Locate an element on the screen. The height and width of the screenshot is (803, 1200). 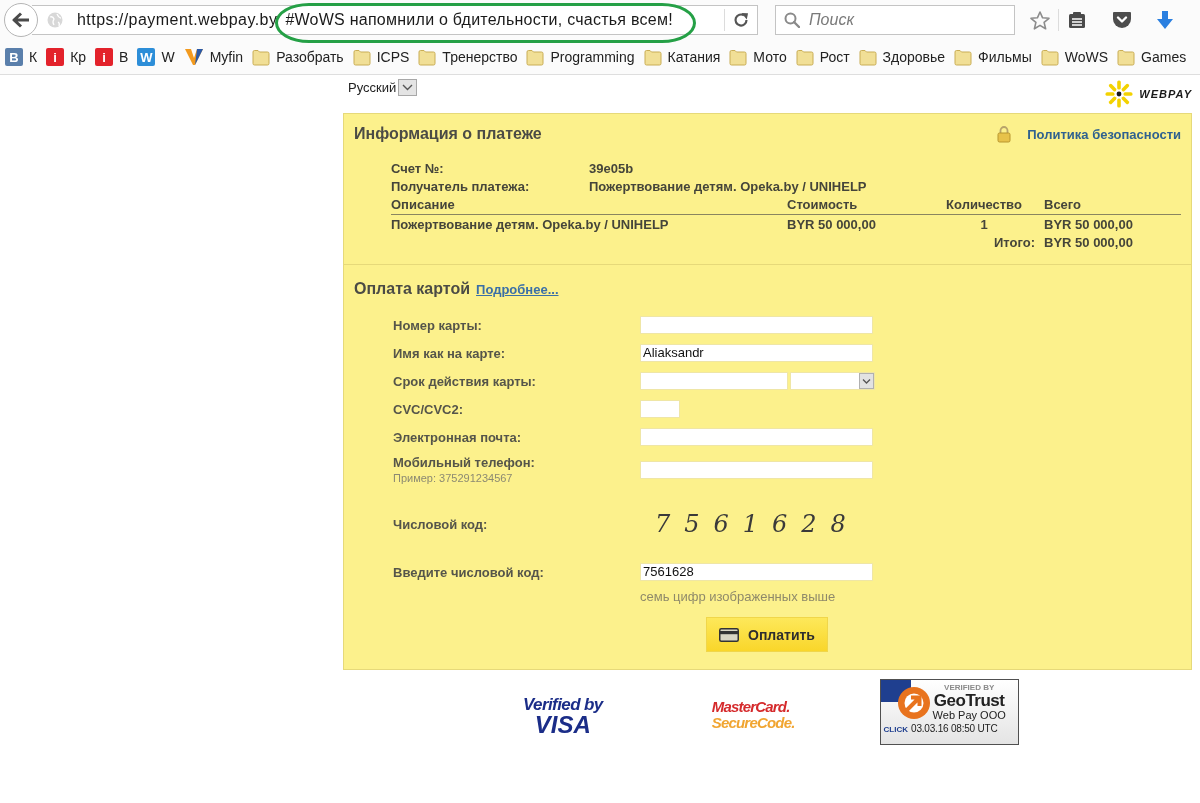
section-heading: Оплата картой is located at coordinates (412, 289).